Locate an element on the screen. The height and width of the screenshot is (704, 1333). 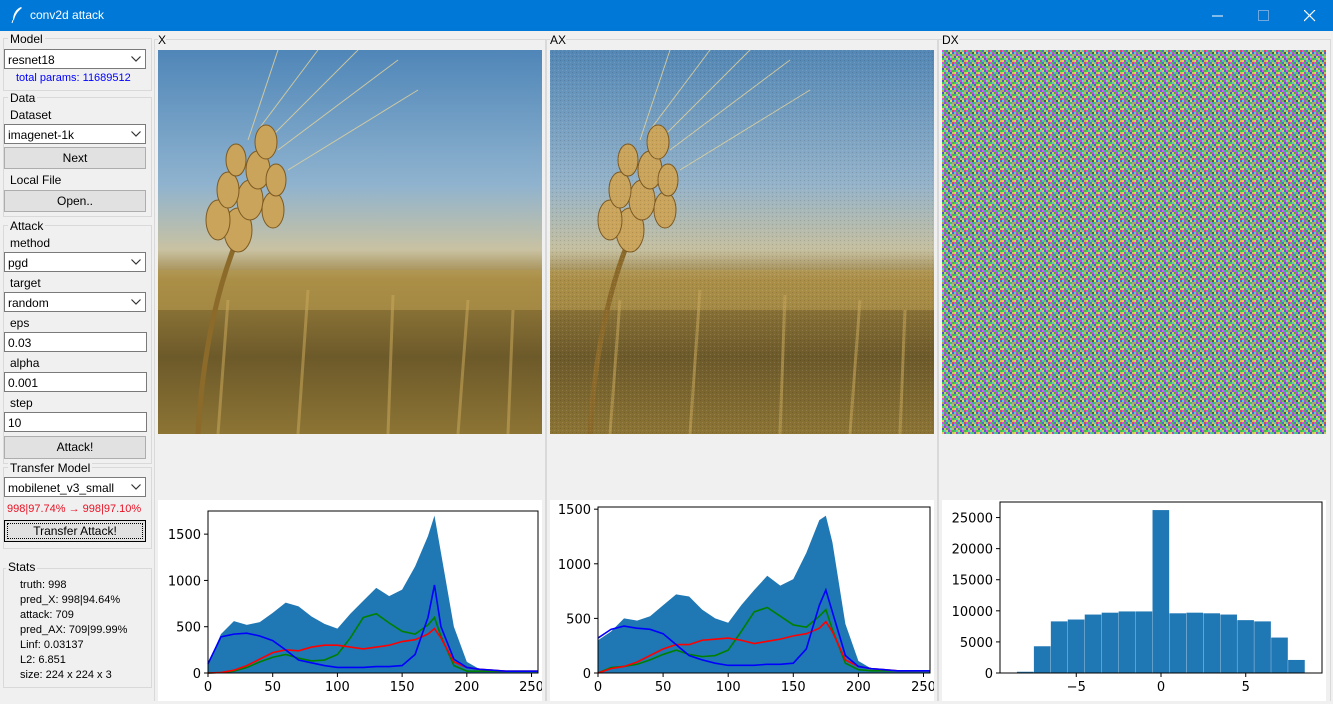
histogram-ax: 0 50 100 150 200 250 0 500 1000 1500 is located at coordinates (742, 600).